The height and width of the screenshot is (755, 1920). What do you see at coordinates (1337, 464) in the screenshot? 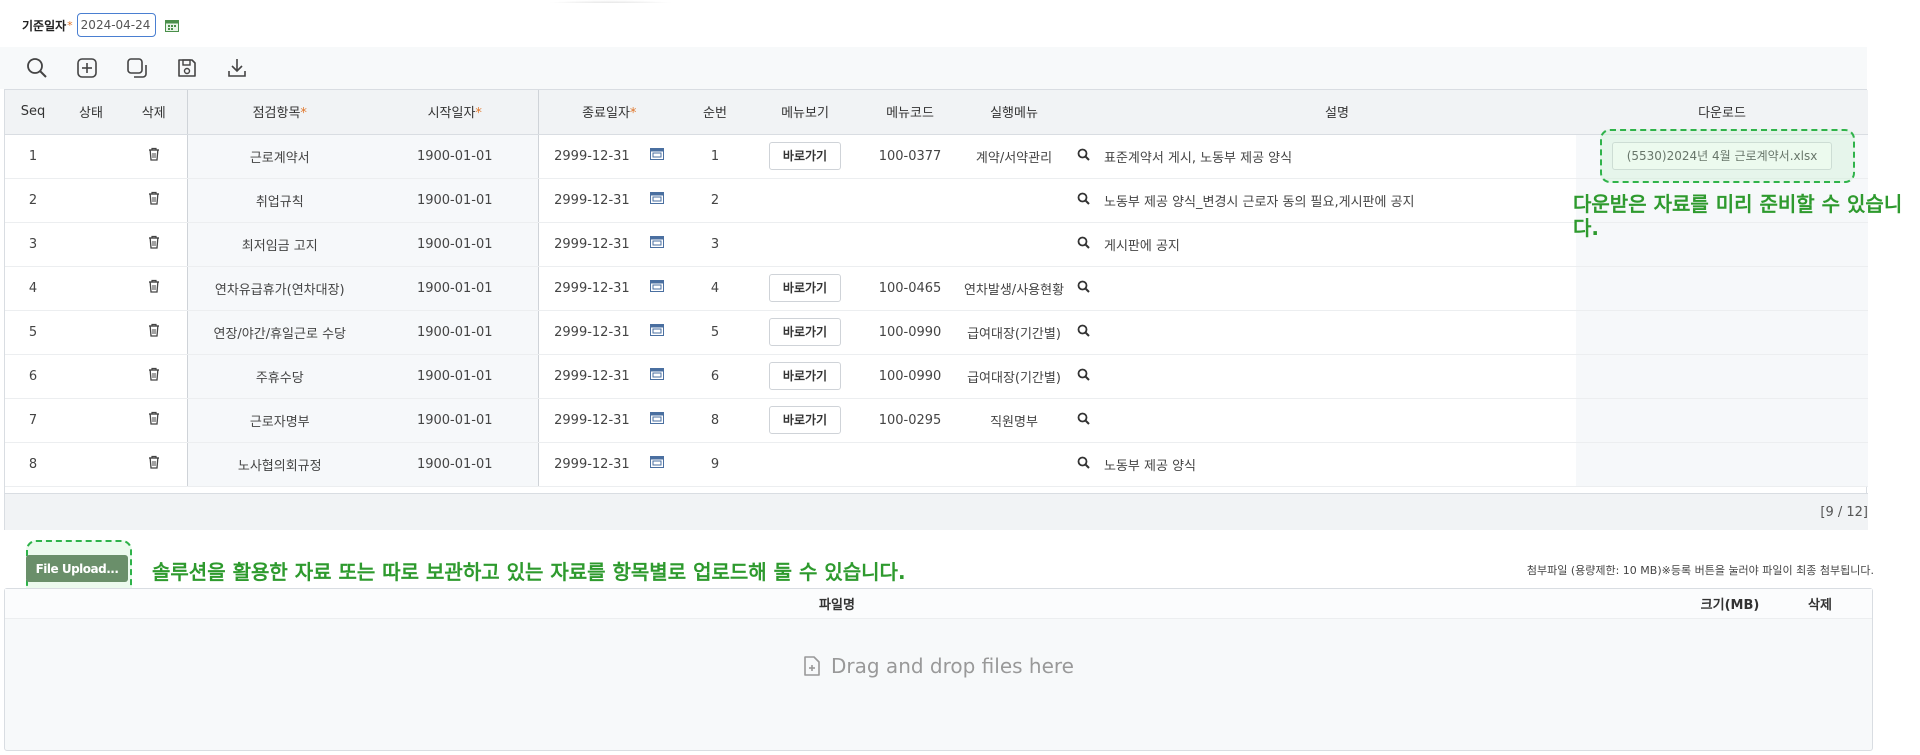
I see `cell-description: 노동부 제공 양식` at bounding box center [1337, 464].